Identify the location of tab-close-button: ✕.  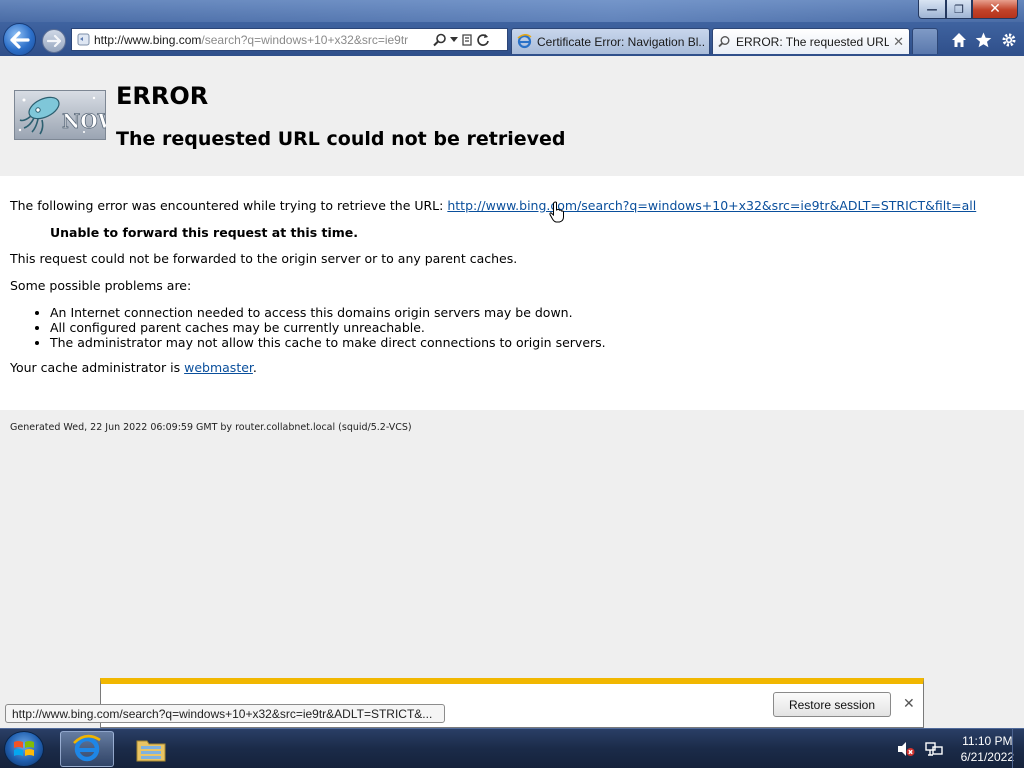
(898, 42).